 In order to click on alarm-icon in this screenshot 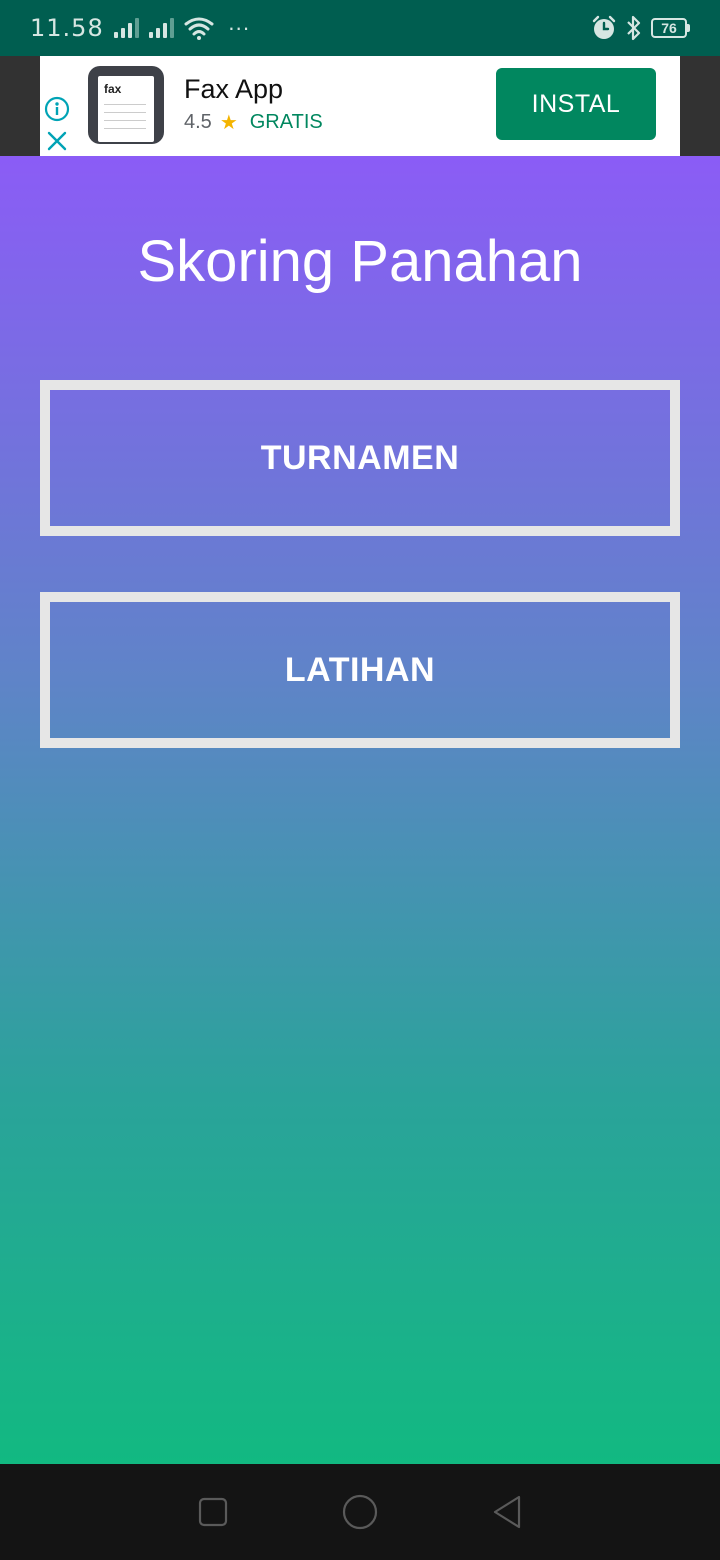, I will do `click(604, 27)`.